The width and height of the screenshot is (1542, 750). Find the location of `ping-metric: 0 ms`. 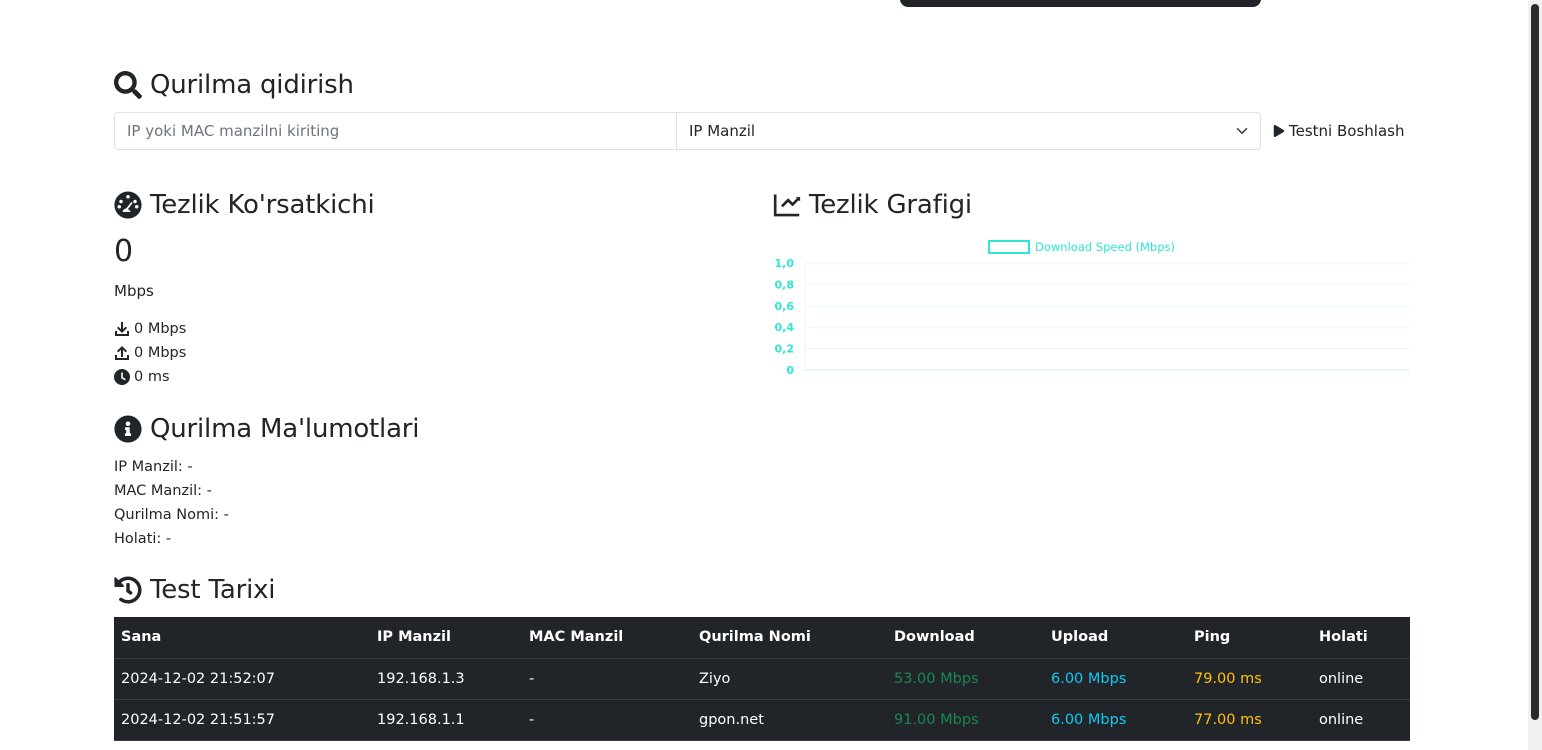

ping-metric: 0 ms is located at coordinates (142, 377).